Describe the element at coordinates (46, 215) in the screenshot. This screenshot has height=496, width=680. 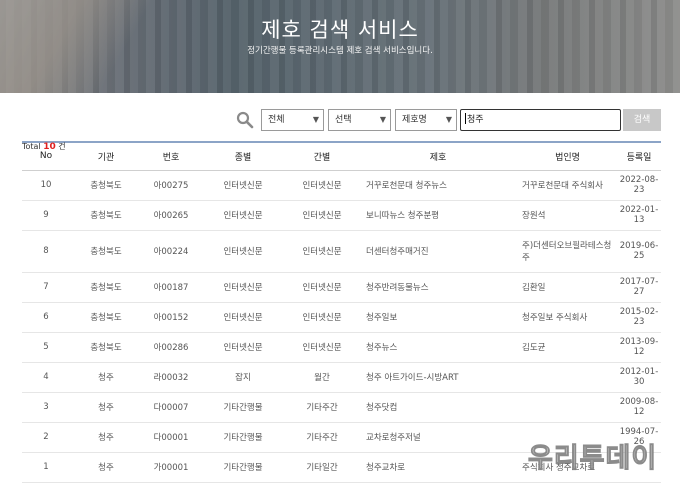
I see `cell-no: 9` at that location.